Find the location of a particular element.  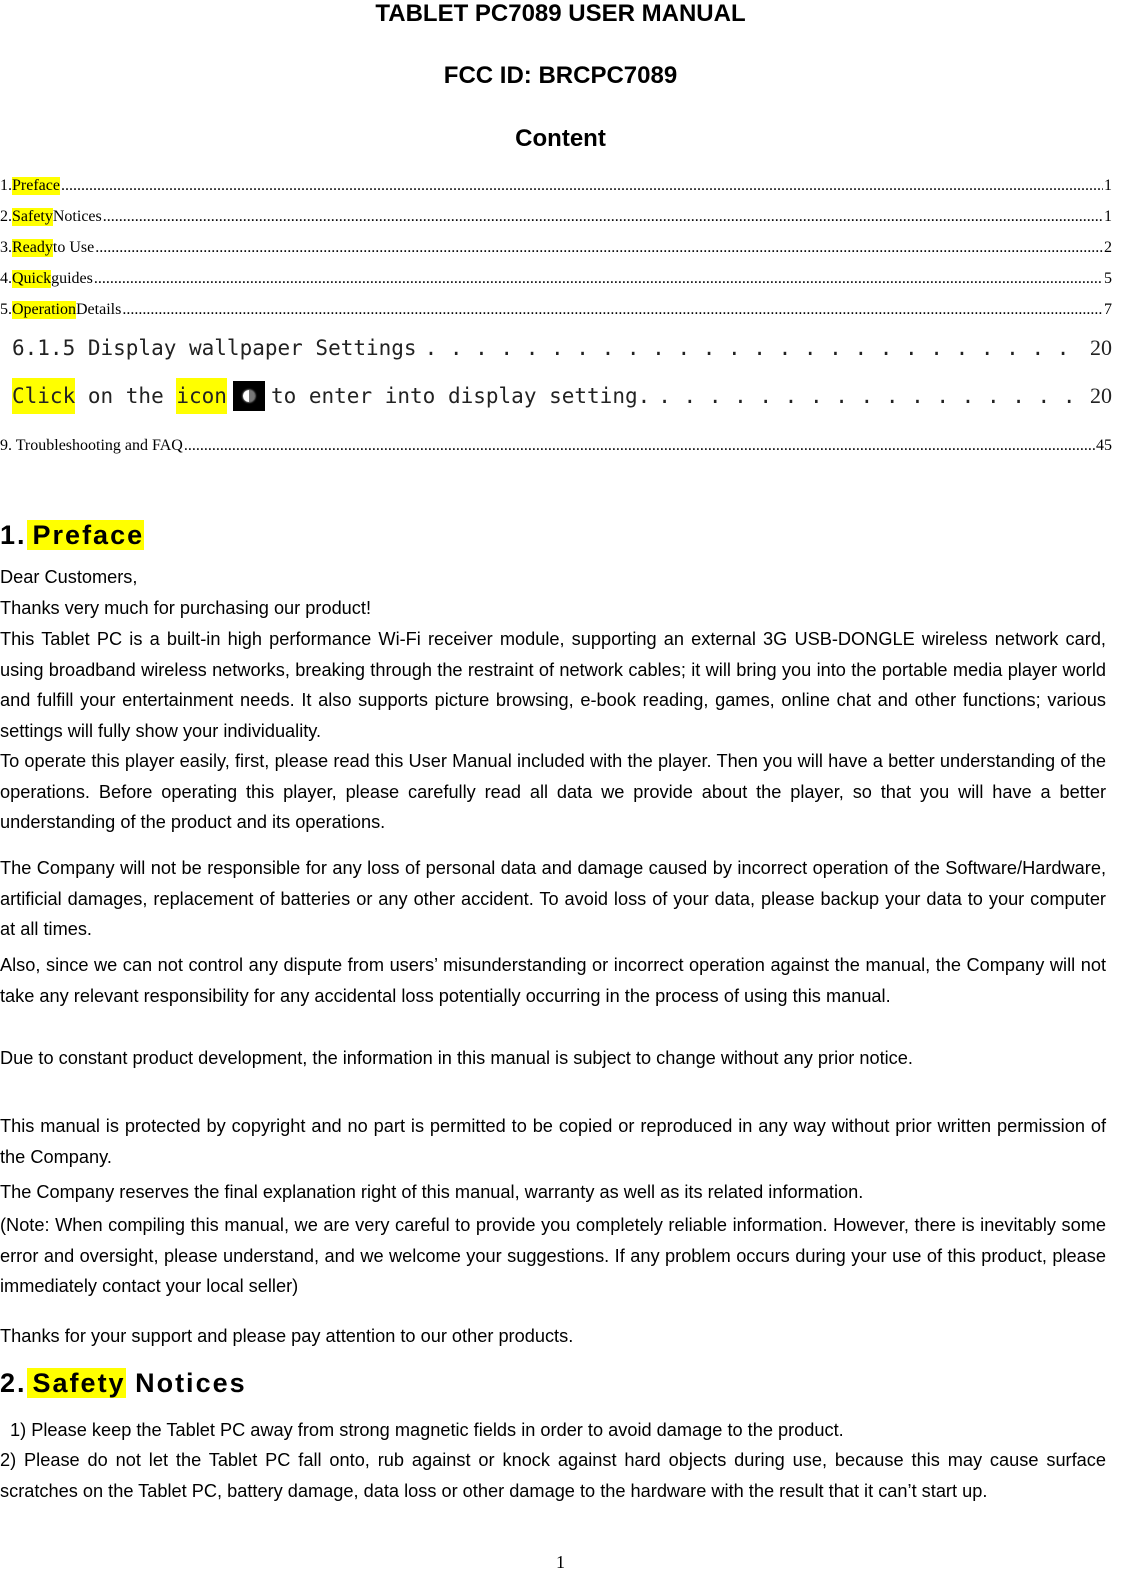

toc-item-highlight: Ready is located at coordinates (32, 248).